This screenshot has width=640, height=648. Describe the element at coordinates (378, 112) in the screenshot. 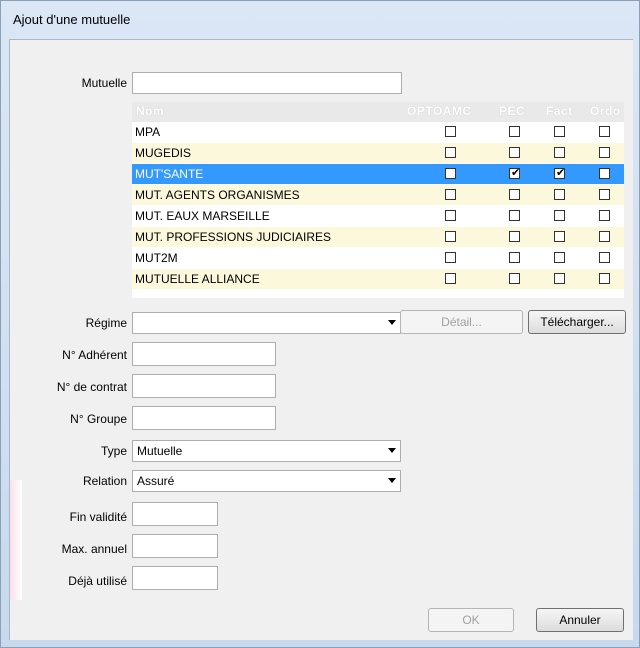

I see `grid-header: Nom OPTOAMC PEC Fact Ordo` at that location.